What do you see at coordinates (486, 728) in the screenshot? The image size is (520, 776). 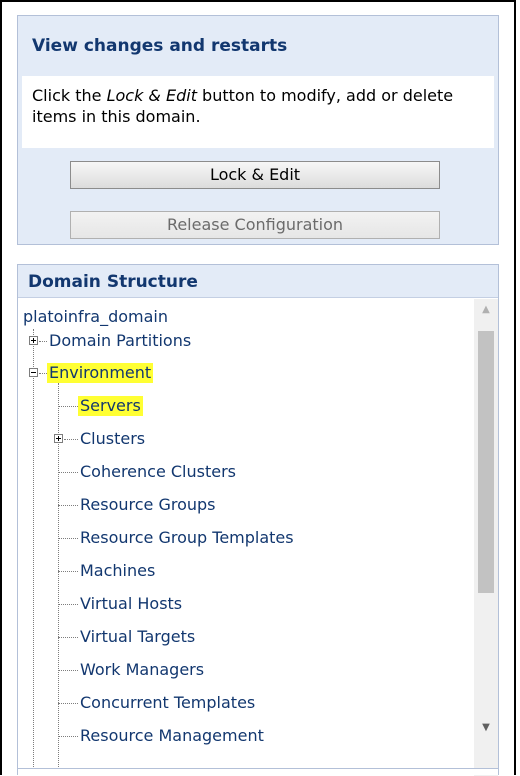 I see `triangle-down-icon: ▼` at bounding box center [486, 728].